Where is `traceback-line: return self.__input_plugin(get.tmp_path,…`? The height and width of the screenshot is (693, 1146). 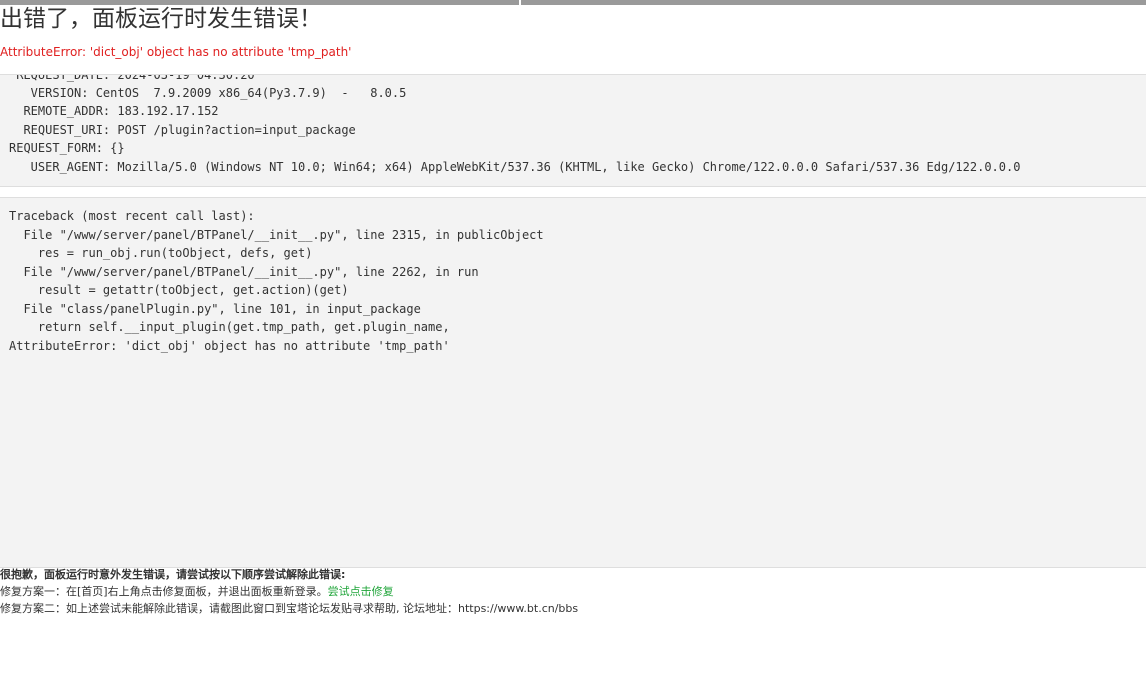
traceback-line: return self.__input_plugin(get.tmp_path,… is located at coordinates (229, 327).